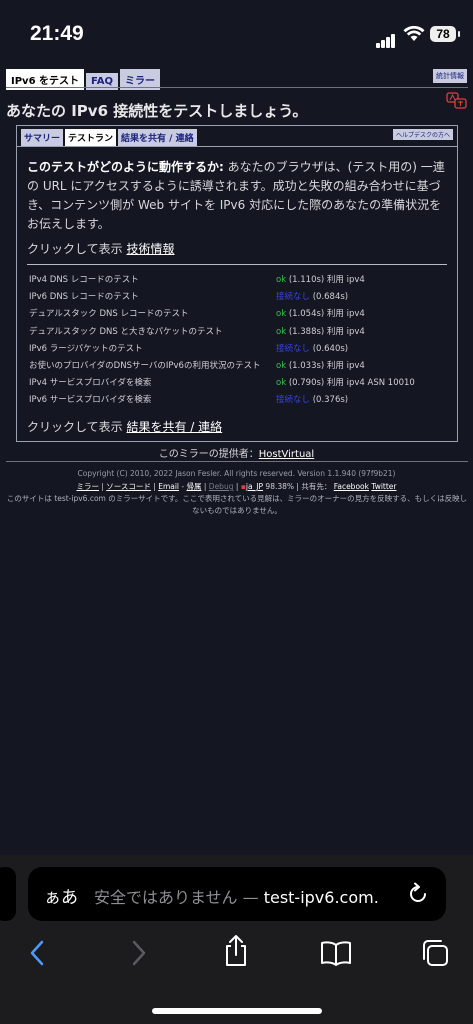 The image size is (473, 1024). I want to click on test-name: IPv6 DNS レコードのテスト, so click(84, 297).